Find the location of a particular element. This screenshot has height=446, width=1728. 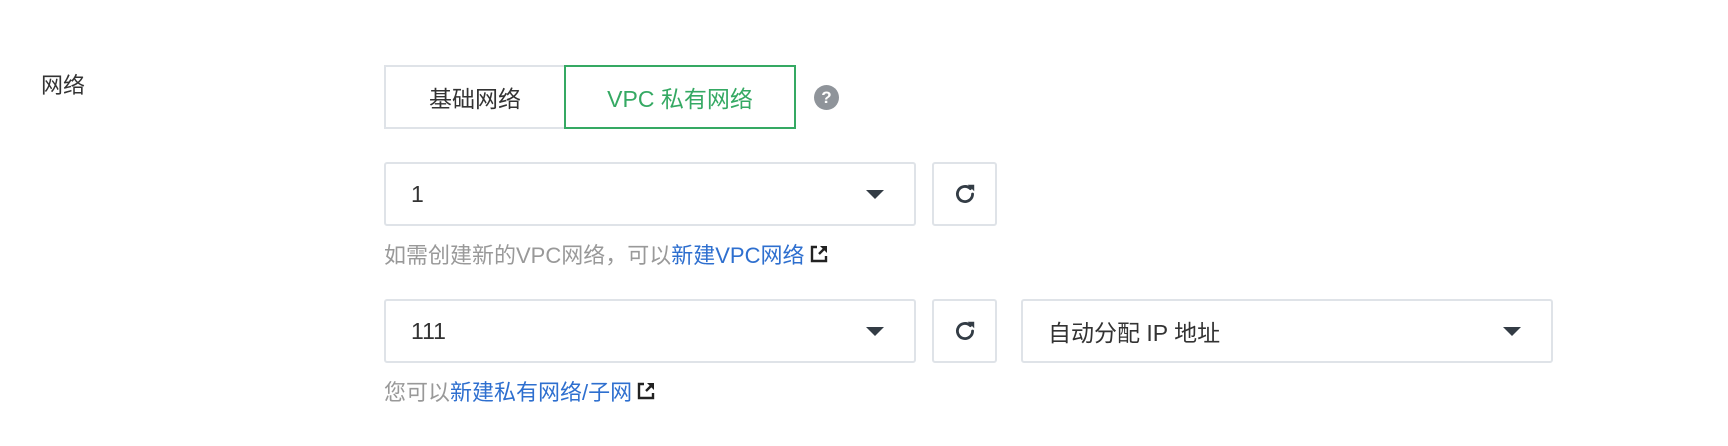

network-type-selector: 基础网络 VPC 私有网络 is located at coordinates (590, 97).